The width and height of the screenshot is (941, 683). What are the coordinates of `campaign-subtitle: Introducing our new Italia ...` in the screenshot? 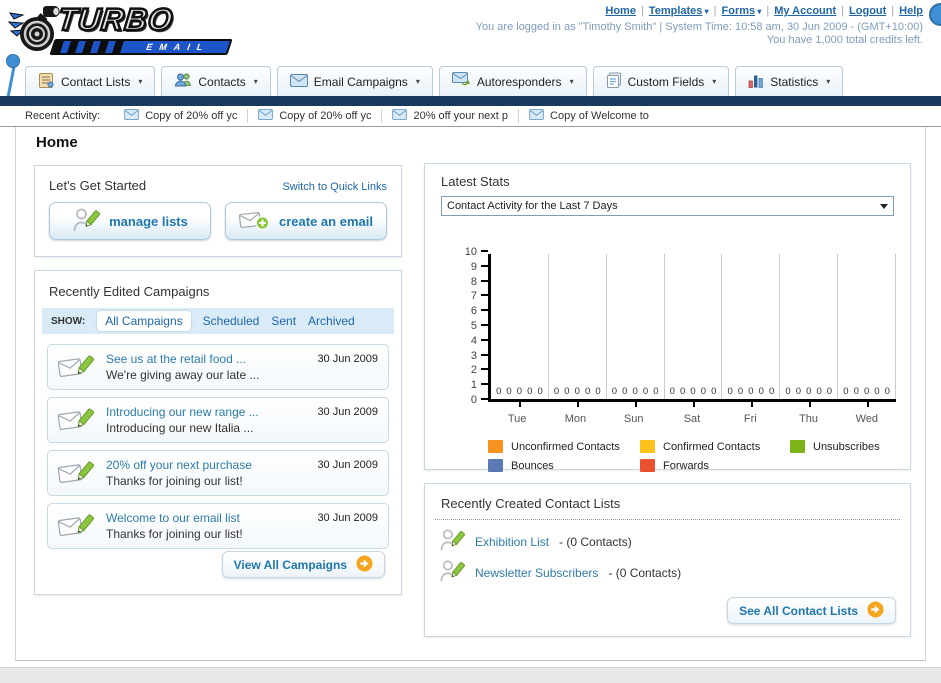 It's located at (180, 428).